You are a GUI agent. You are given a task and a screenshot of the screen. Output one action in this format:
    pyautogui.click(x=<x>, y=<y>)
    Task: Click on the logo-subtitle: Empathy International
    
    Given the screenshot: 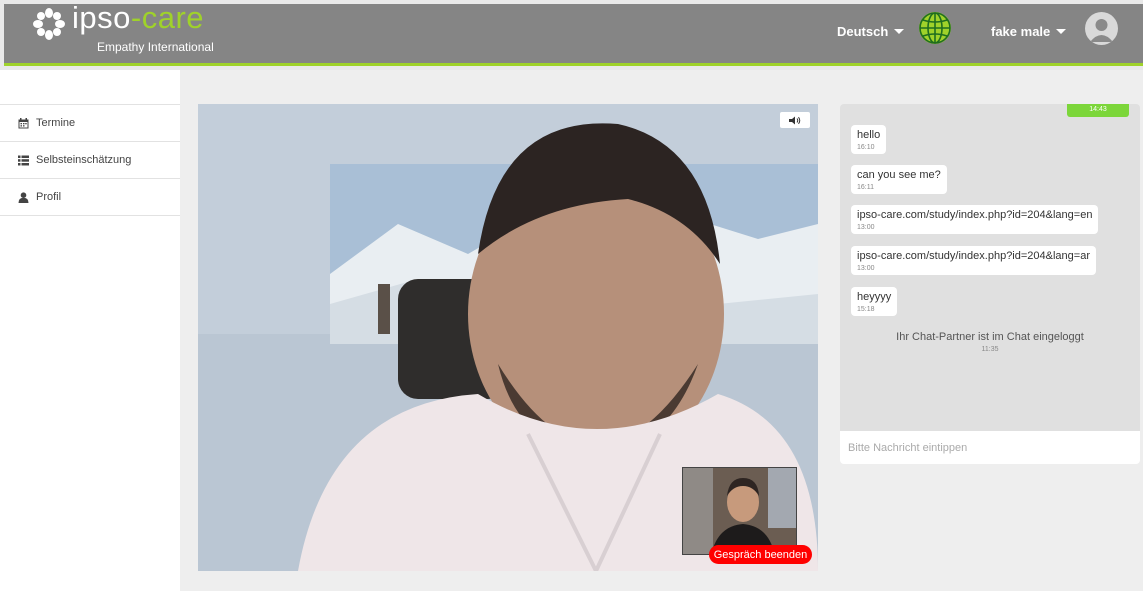 What is the action you would take?
    pyautogui.click(x=155, y=47)
    